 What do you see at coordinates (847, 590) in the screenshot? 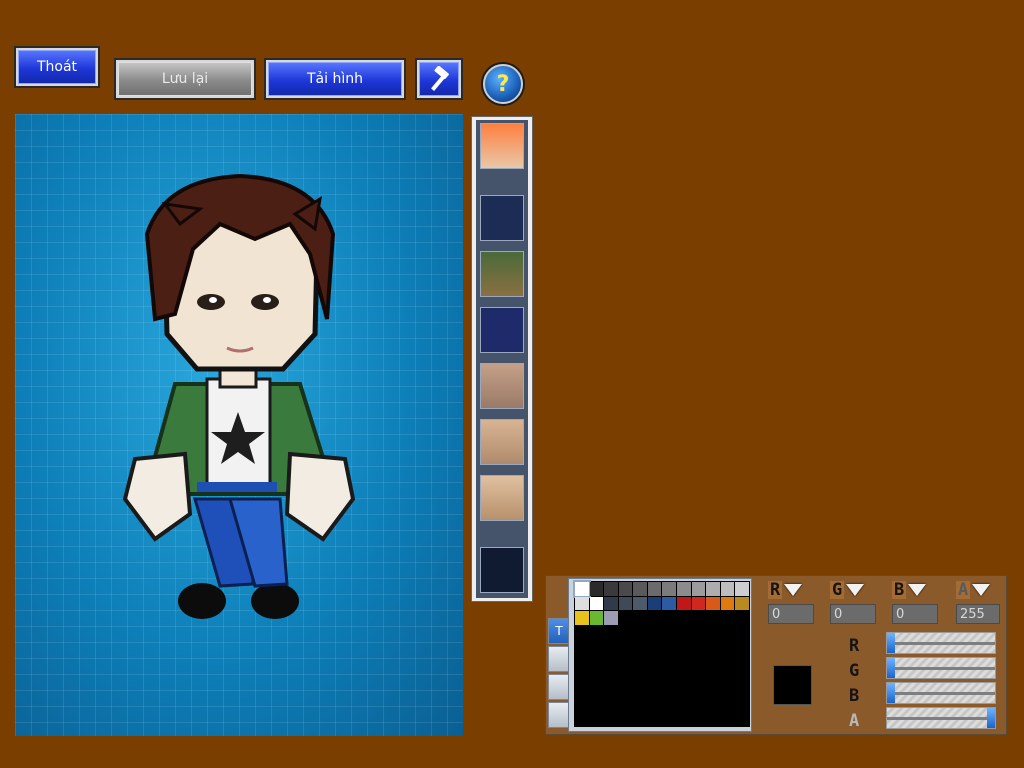
I see `green-channel-dropdown: G` at bounding box center [847, 590].